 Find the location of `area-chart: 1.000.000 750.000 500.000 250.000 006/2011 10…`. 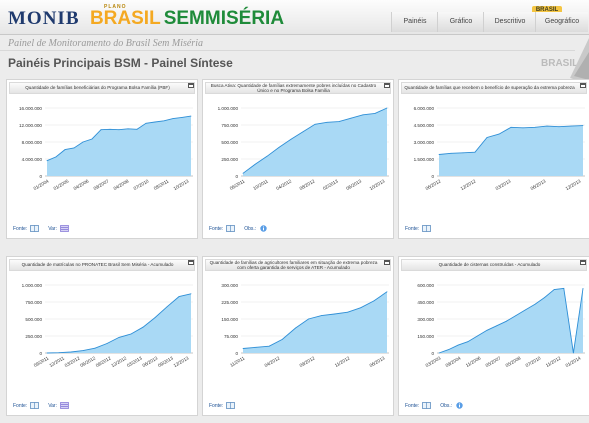

area-chart: 1.000.000 750.000 500.000 250.000 006/2011 10… is located at coordinates (298, 153).